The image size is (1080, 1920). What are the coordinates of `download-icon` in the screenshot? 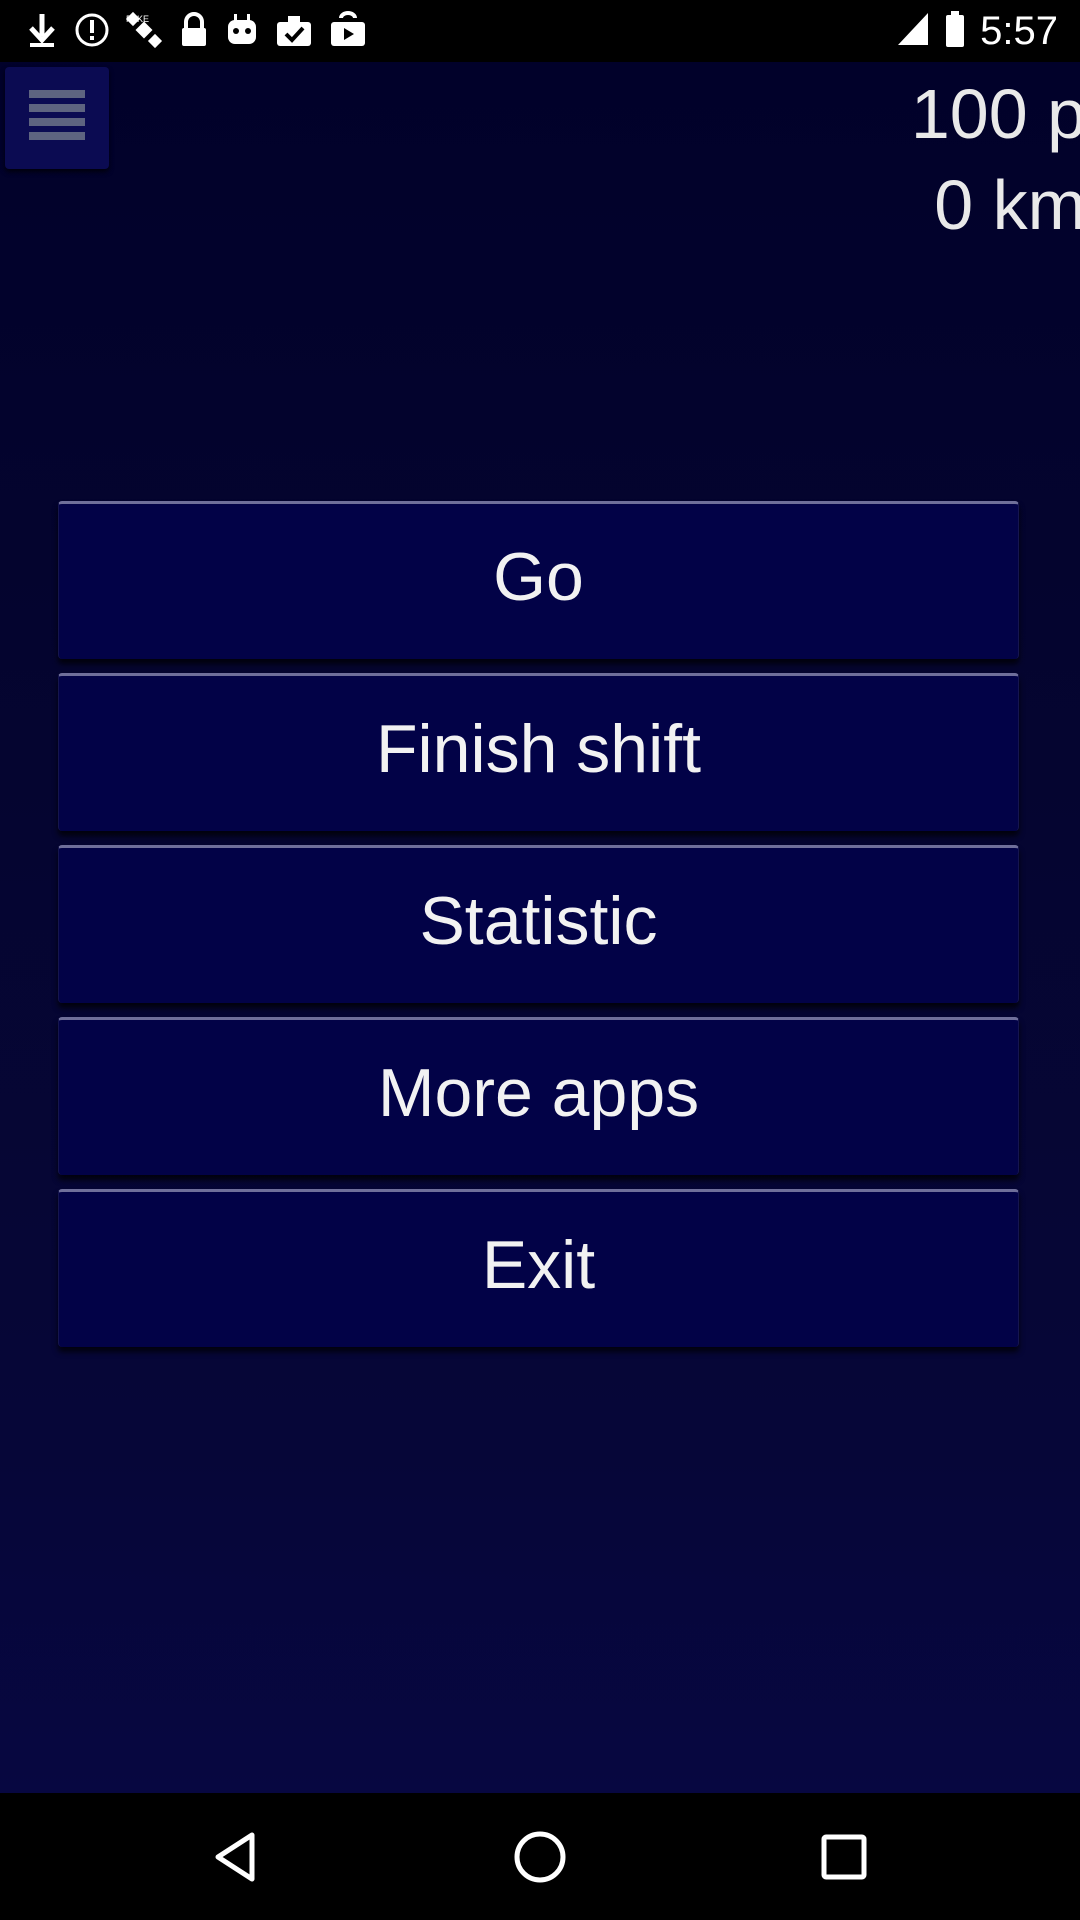 It's located at (42, 30).